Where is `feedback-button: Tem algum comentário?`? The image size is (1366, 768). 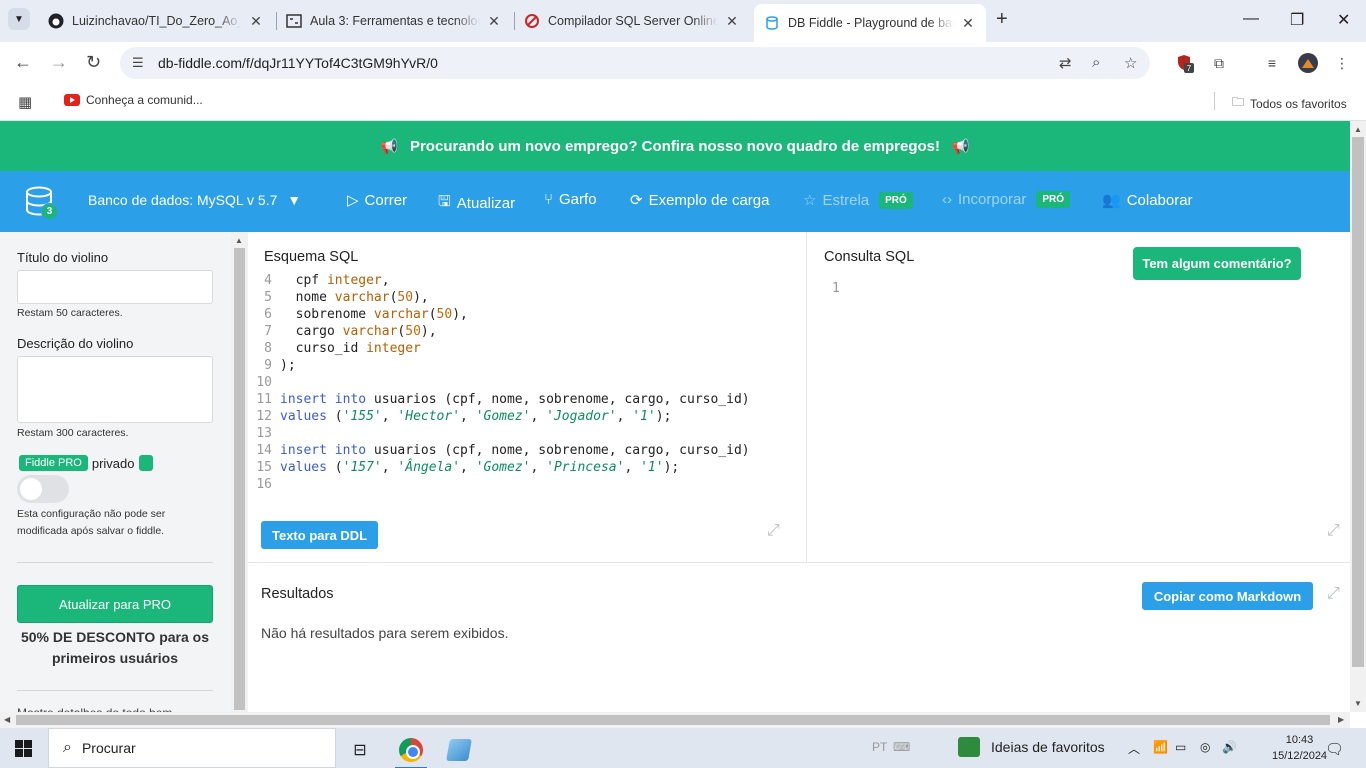 feedback-button: Tem algum comentário? is located at coordinates (1217, 263).